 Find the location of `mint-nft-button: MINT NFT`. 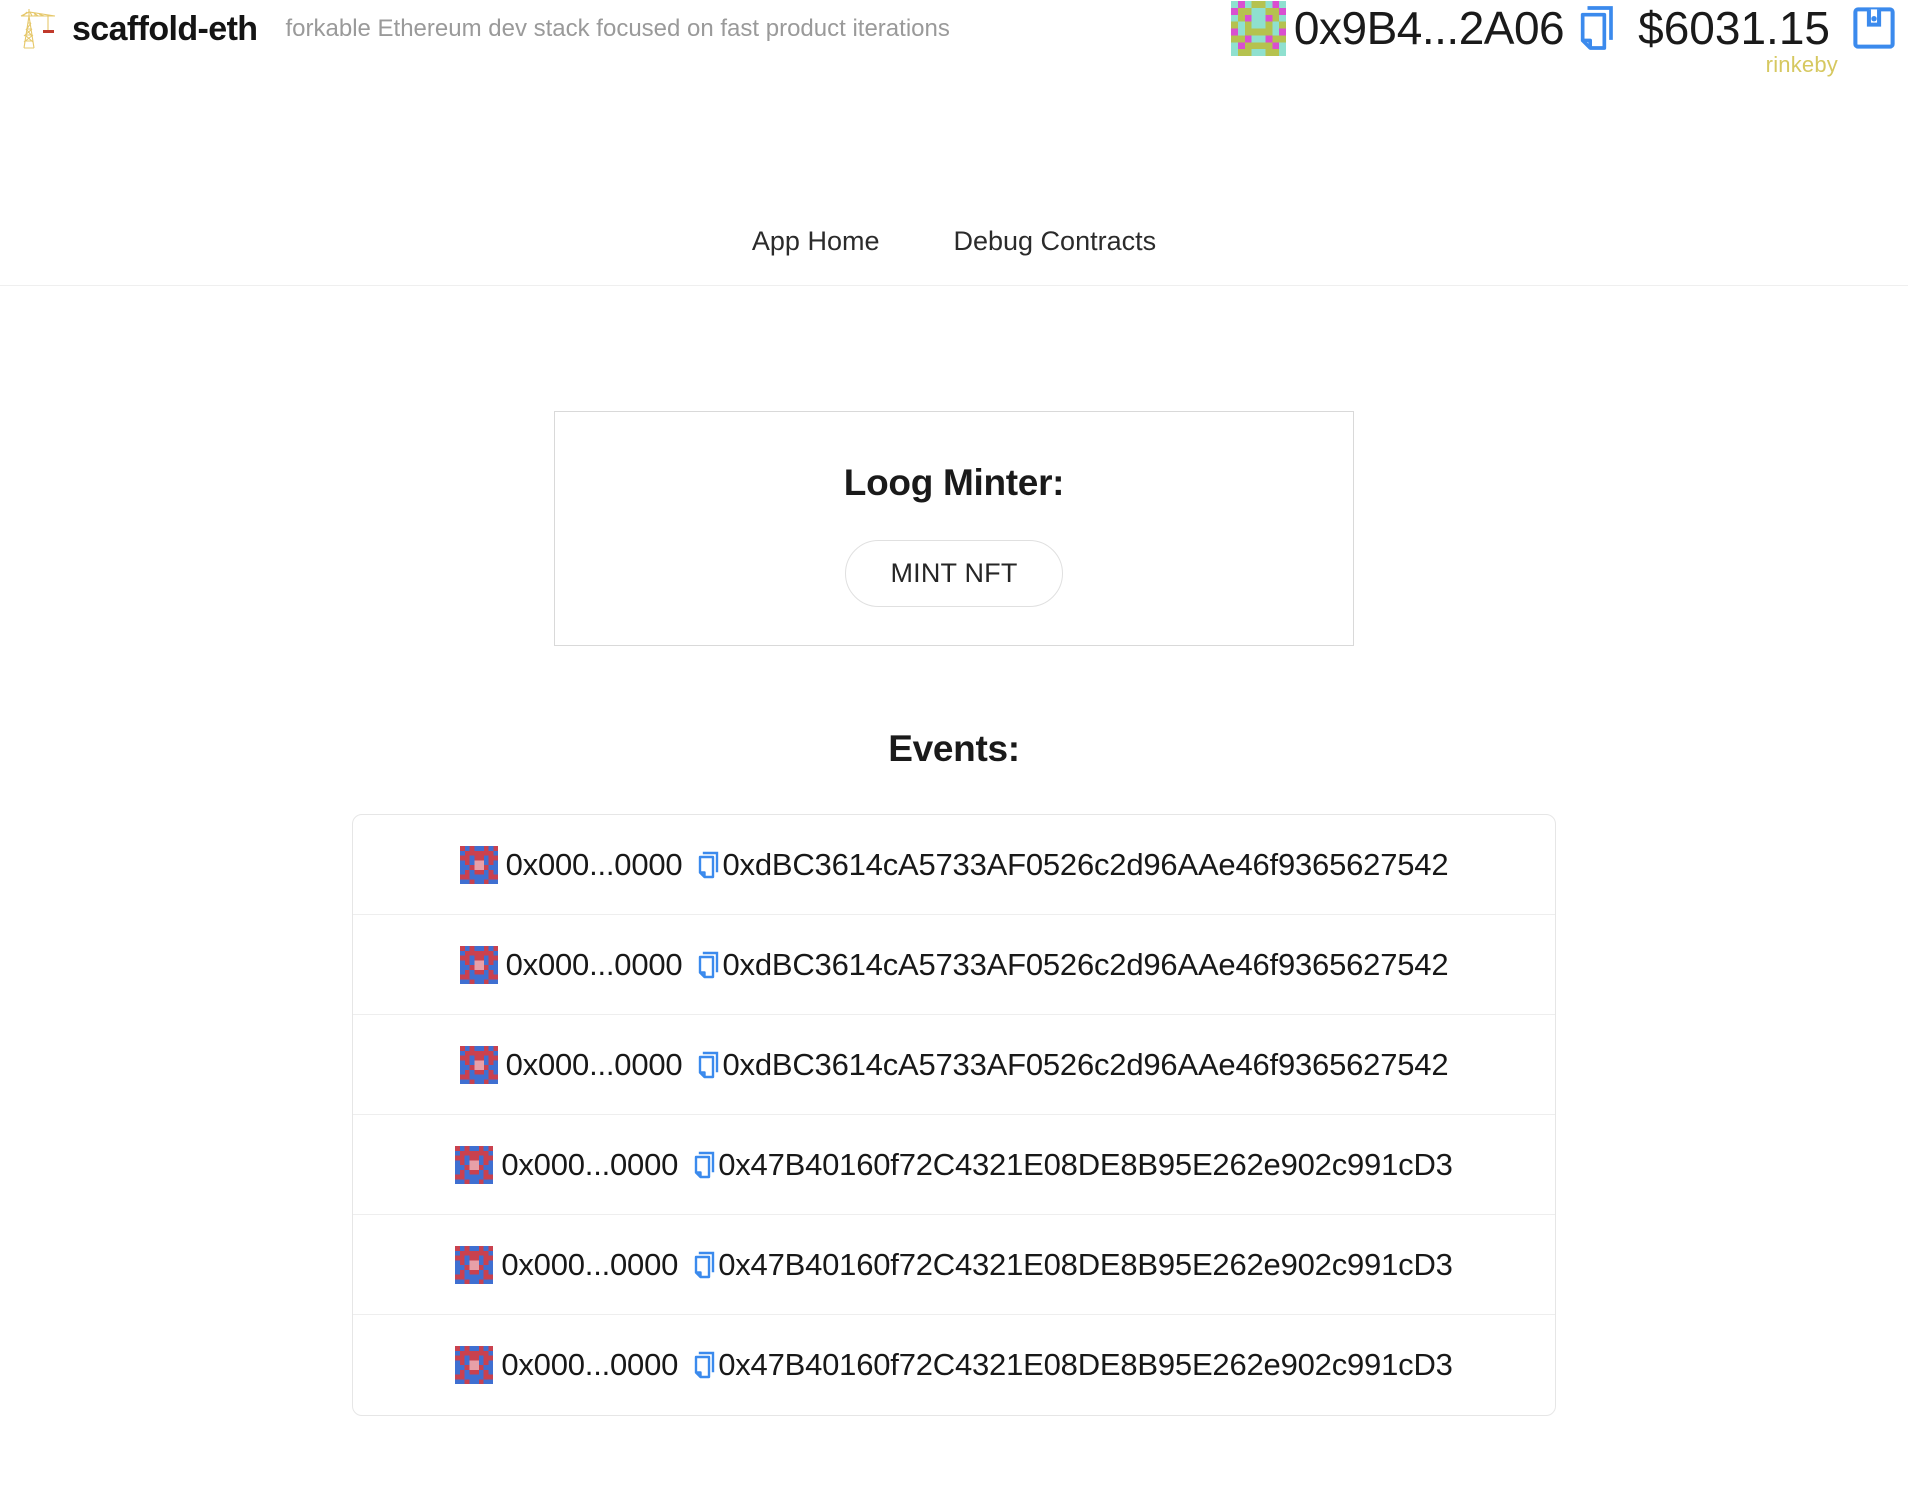

mint-nft-button: MINT NFT is located at coordinates (954, 573).